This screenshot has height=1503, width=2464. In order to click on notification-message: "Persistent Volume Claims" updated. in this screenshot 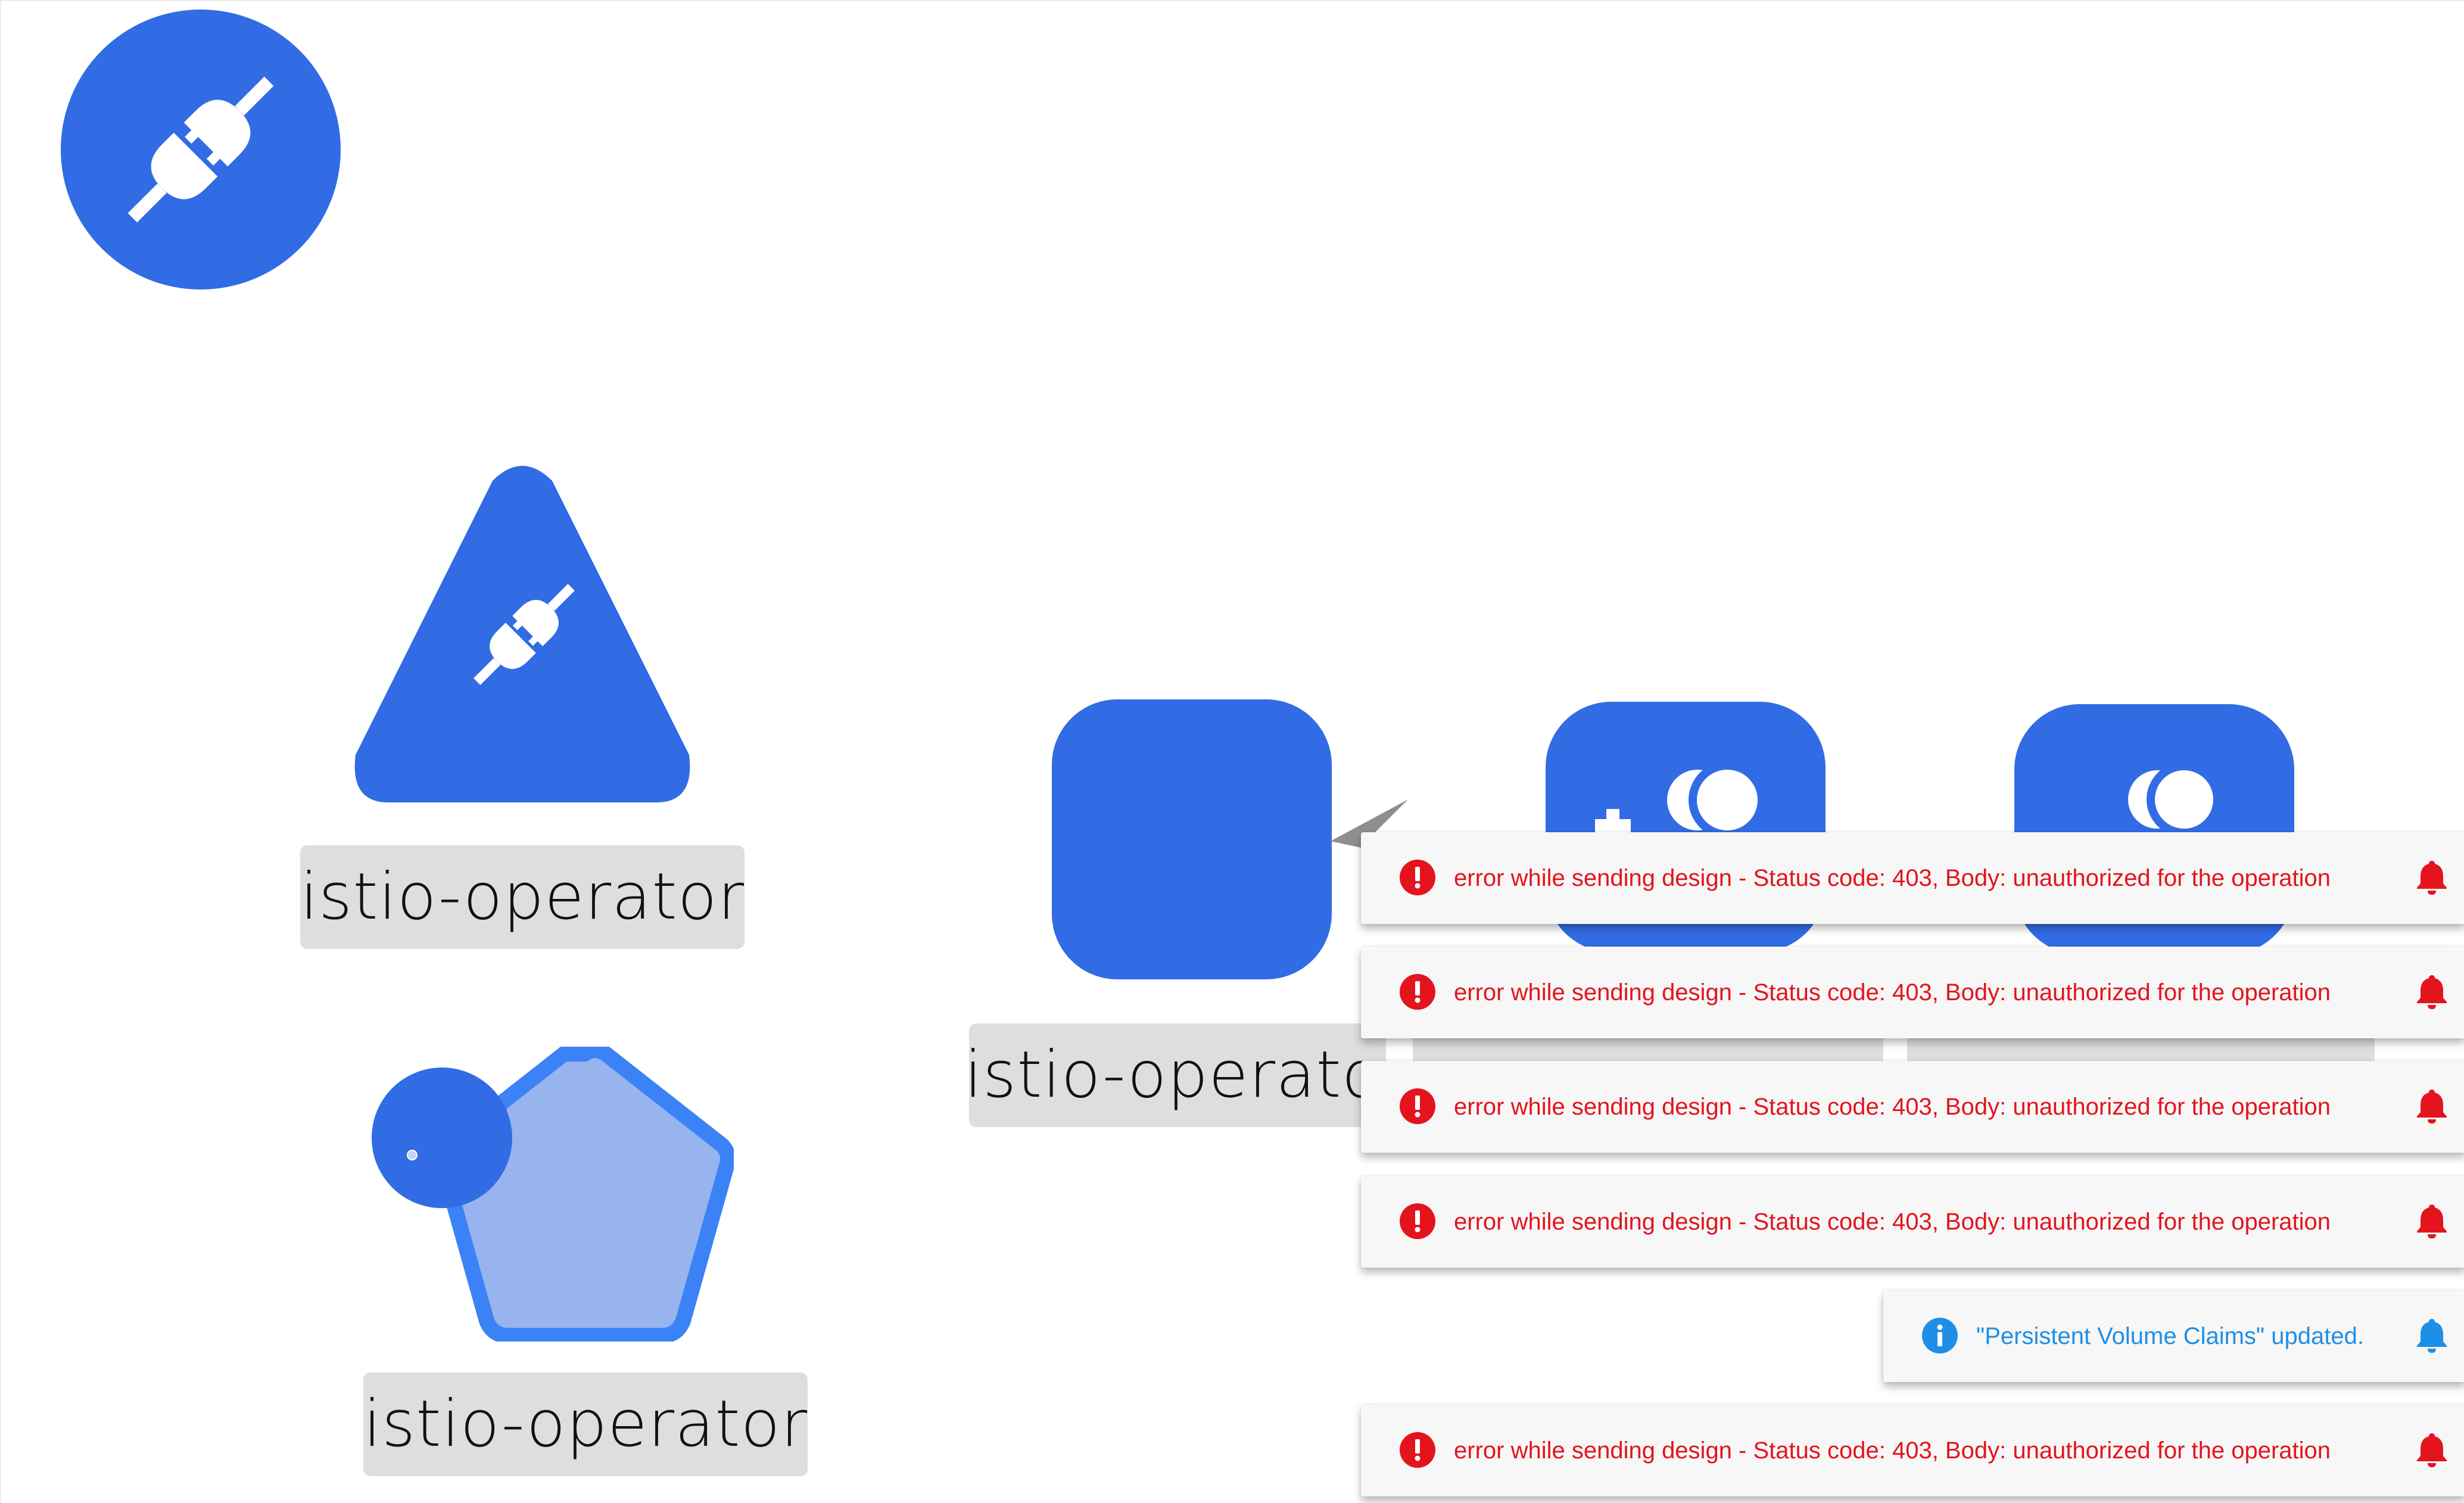, I will do `click(2170, 1336)`.